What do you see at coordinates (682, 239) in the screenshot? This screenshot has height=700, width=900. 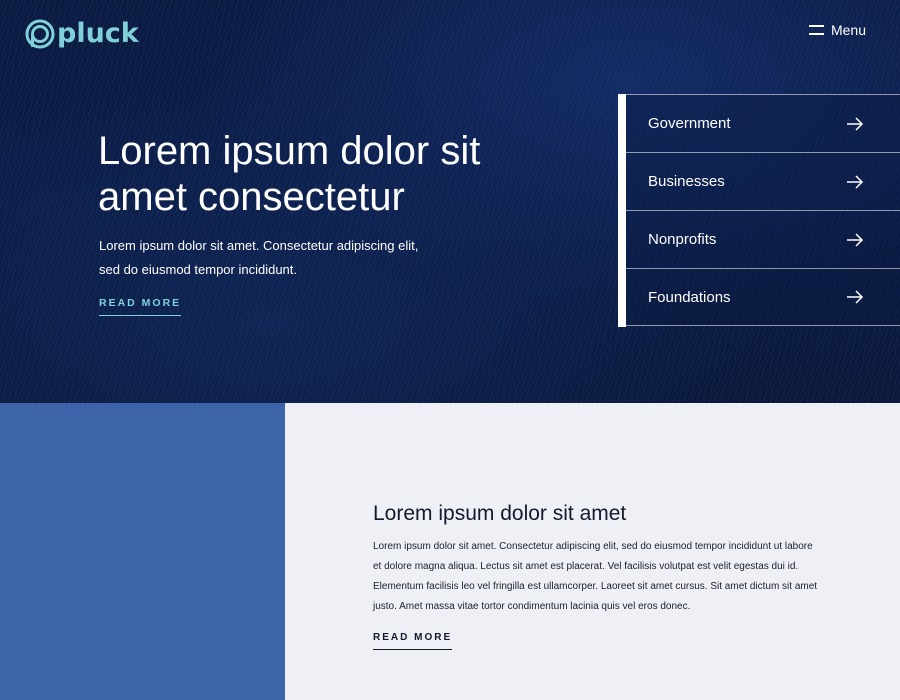 I see `category-label: Nonprofits` at bounding box center [682, 239].